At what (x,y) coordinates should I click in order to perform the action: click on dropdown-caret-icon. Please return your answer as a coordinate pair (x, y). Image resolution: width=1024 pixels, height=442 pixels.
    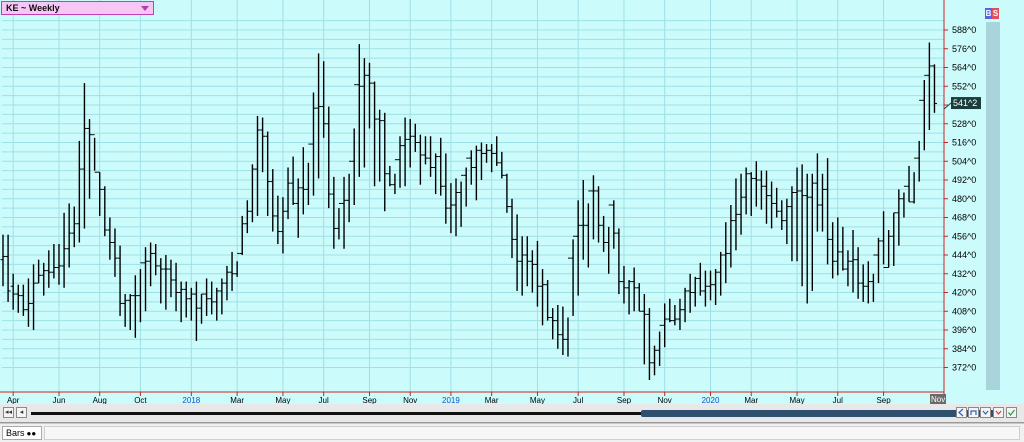
    Looking at the image, I should click on (145, 8).